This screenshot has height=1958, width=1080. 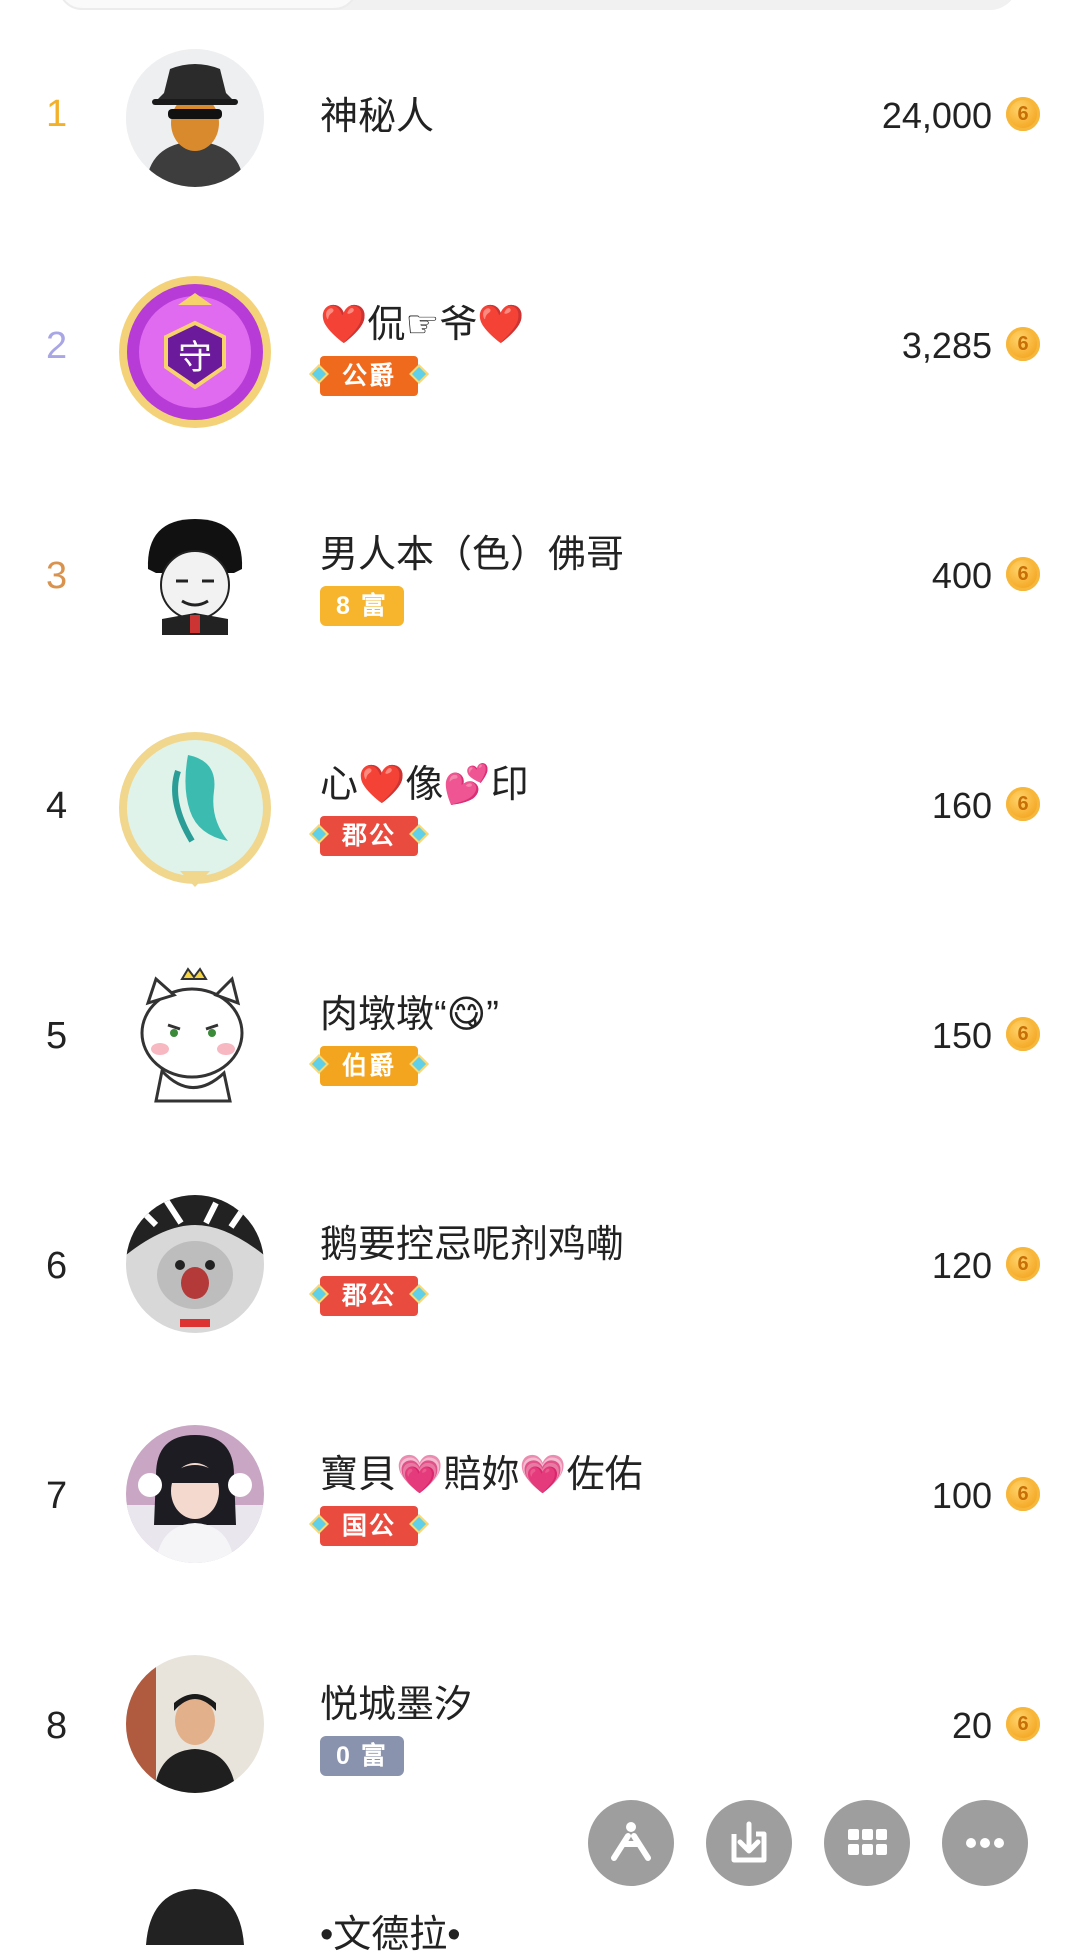 I want to click on noble-badge: 国公, so click(x=369, y=1526).